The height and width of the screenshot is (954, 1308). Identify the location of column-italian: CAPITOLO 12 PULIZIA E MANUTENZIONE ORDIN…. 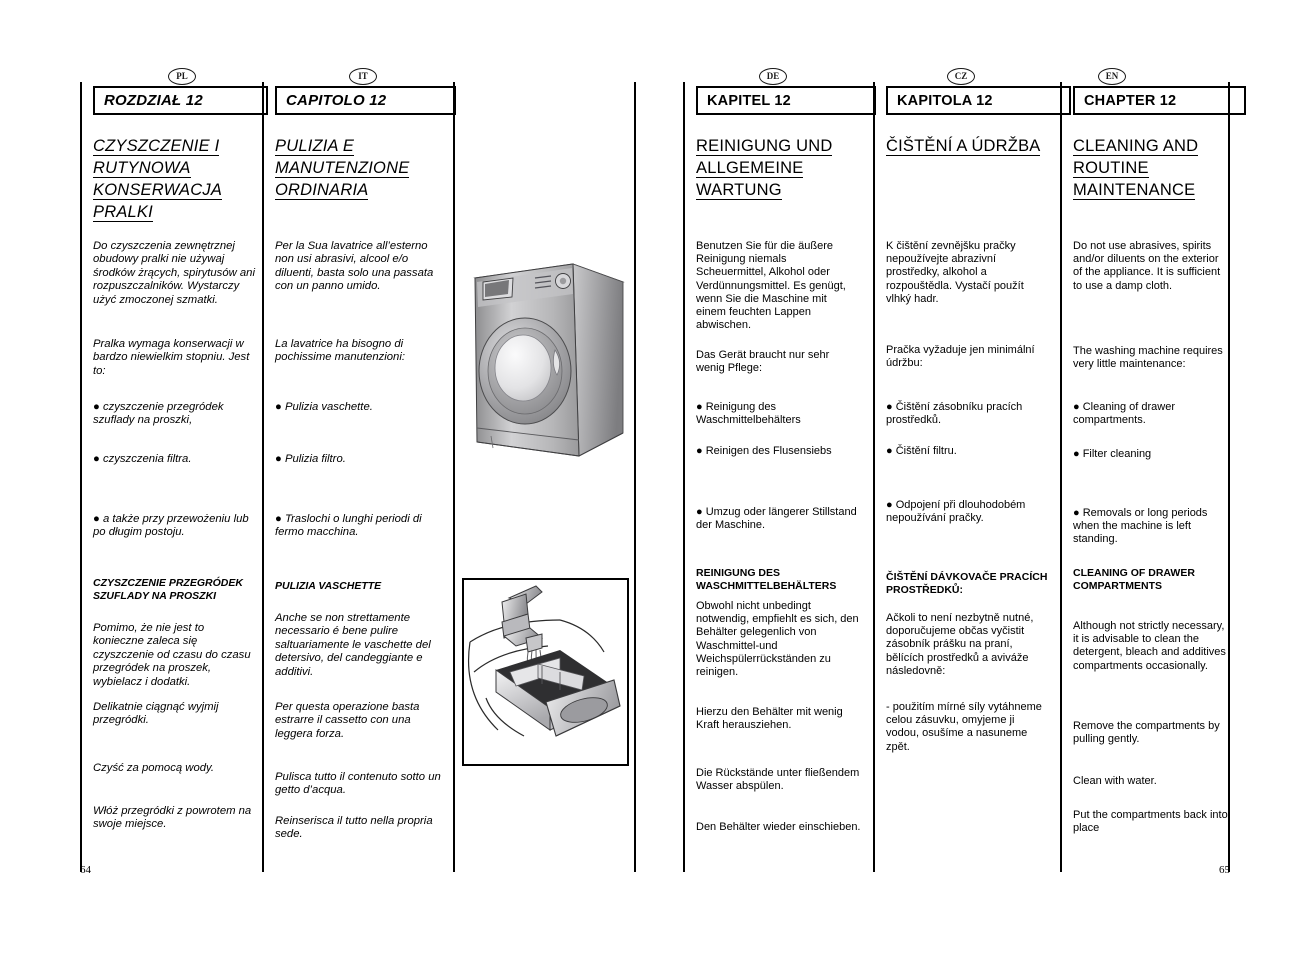
(359, 477).